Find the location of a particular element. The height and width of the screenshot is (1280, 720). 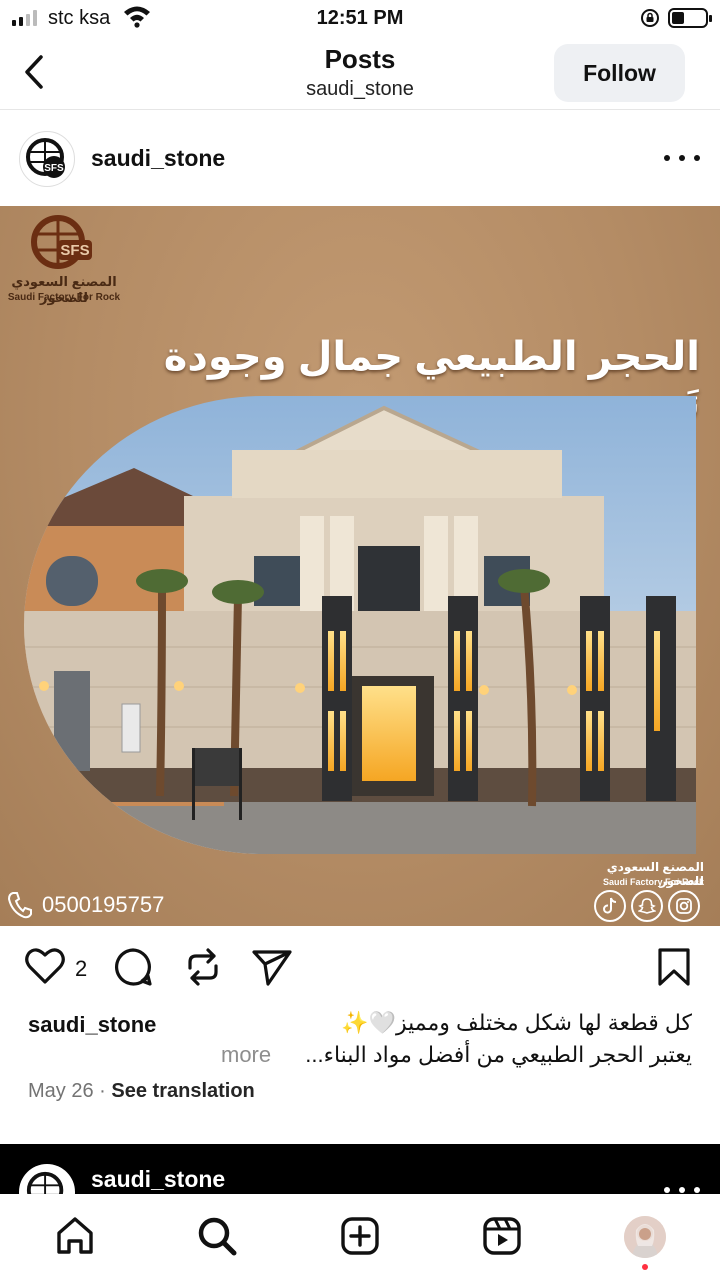

search-icon is located at coordinates (217, 1236).